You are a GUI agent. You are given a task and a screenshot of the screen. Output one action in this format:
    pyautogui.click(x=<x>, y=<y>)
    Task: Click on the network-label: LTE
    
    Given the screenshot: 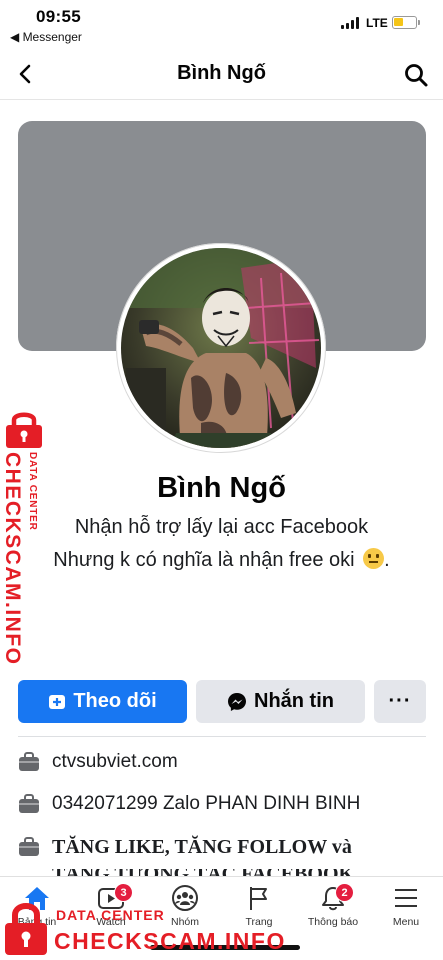 What is the action you would take?
    pyautogui.click(x=377, y=23)
    